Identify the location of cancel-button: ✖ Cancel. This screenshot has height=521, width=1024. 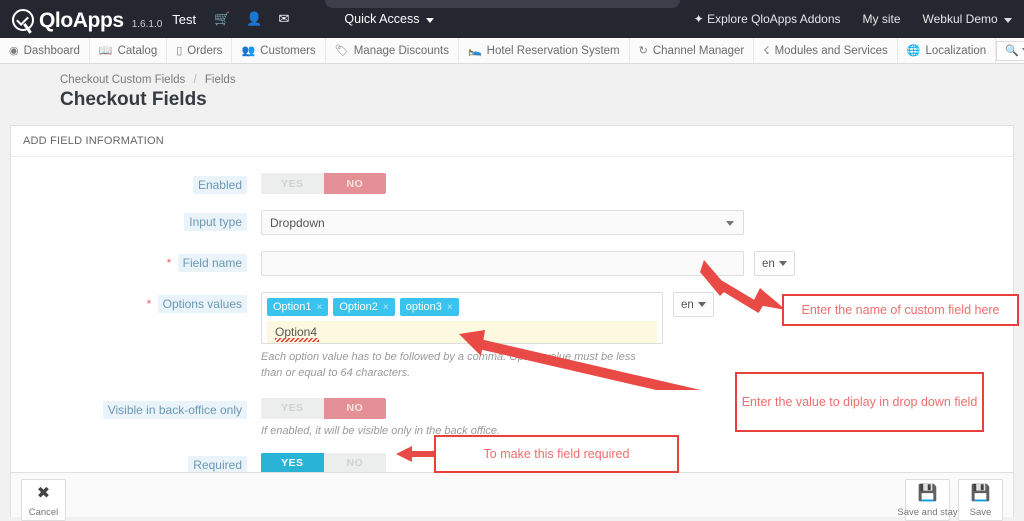
(43, 500).